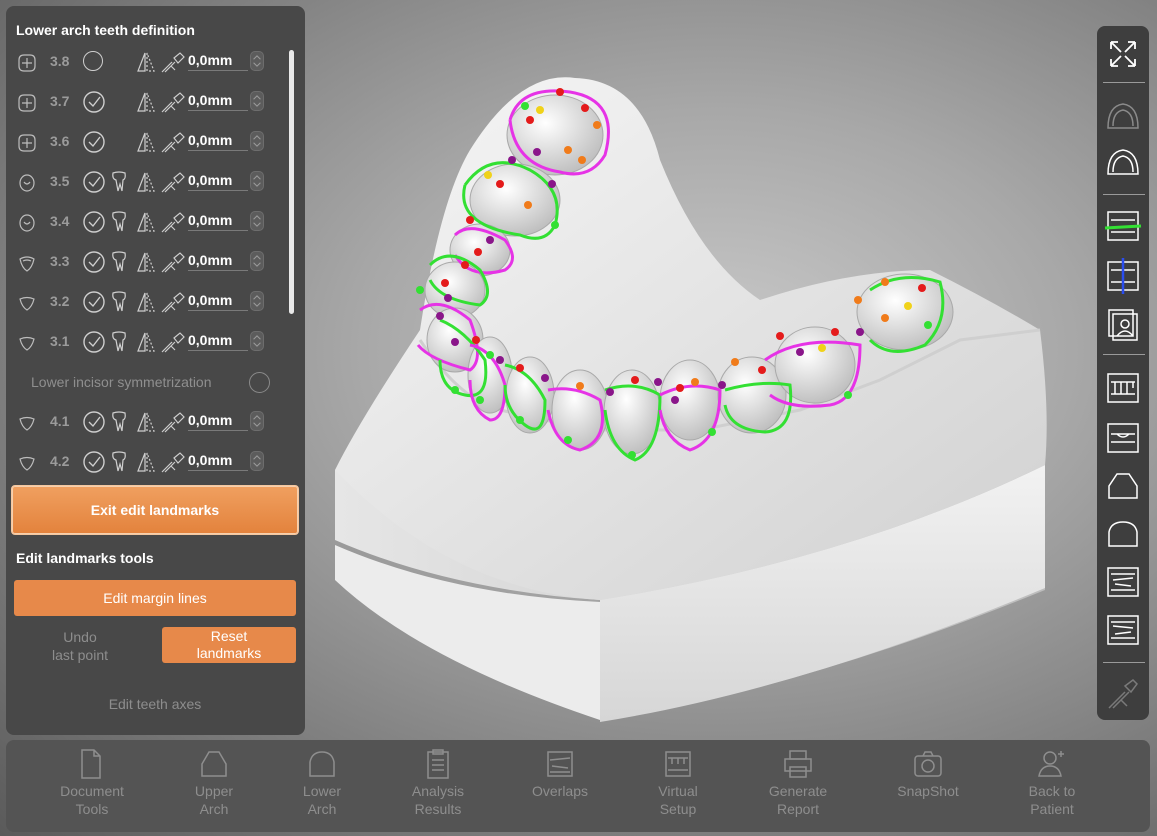 Image resolution: width=1157 pixels, height=836 pixels. Describe the element at coordinates (1123, 438) in the screenshot. I see `bite-view-icon` at that location.